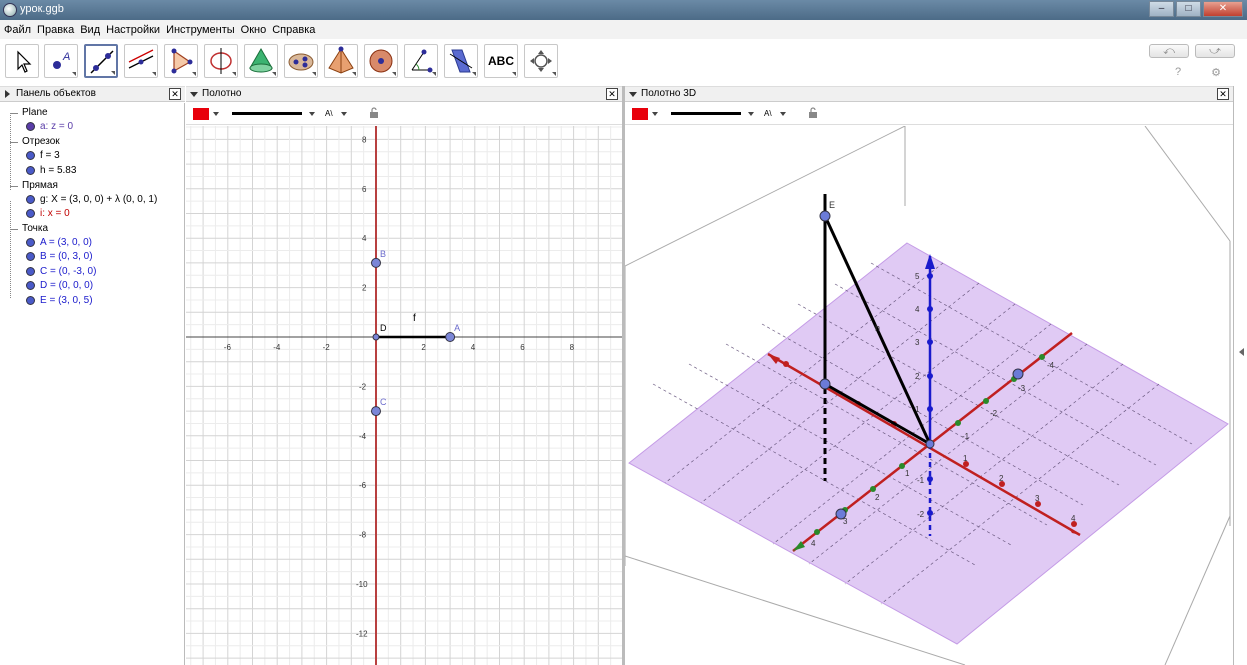  What do you see at coordinates (101, 61) in the screenshot?
I see `line-tool-button` at bounding box center [101, 61].